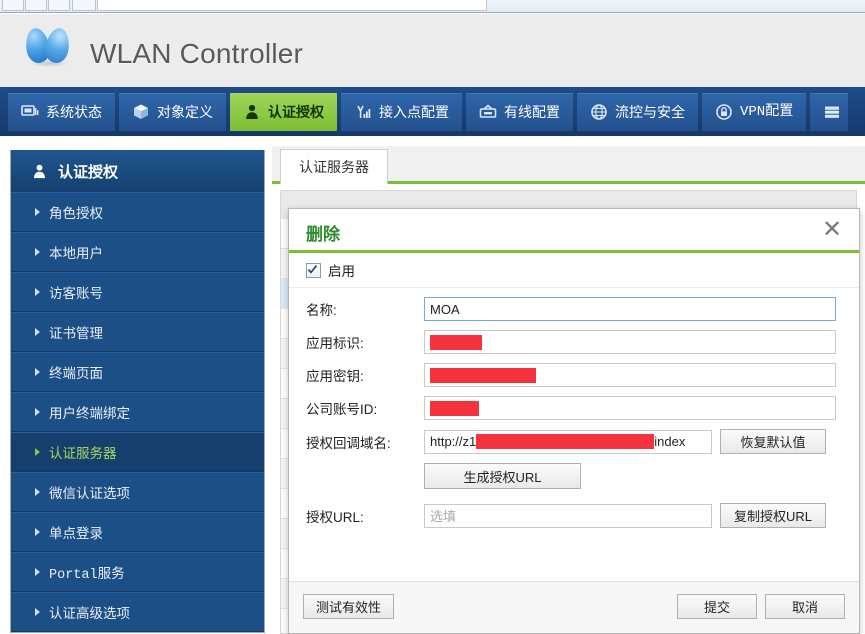 Image resolution: width=865 pixels, height=634 pixels. I want to click on nav-item-wired-configuration: 有线配置, so click(519, 112).